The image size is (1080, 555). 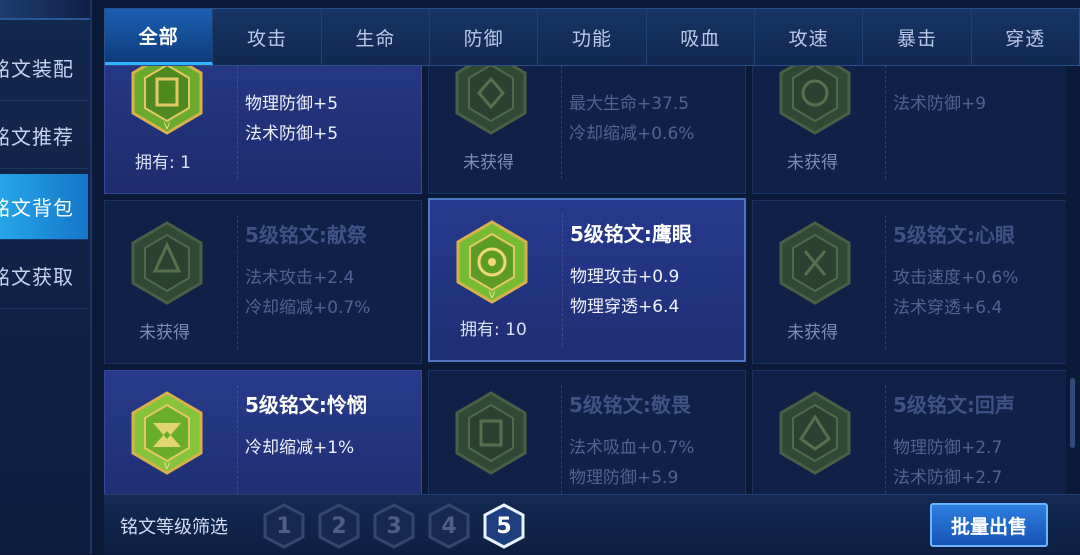 What do you see at coordinates (167, 433) in the screenshot?
I see `mercy-rune-icon: V` at bounding box center [167, 433].